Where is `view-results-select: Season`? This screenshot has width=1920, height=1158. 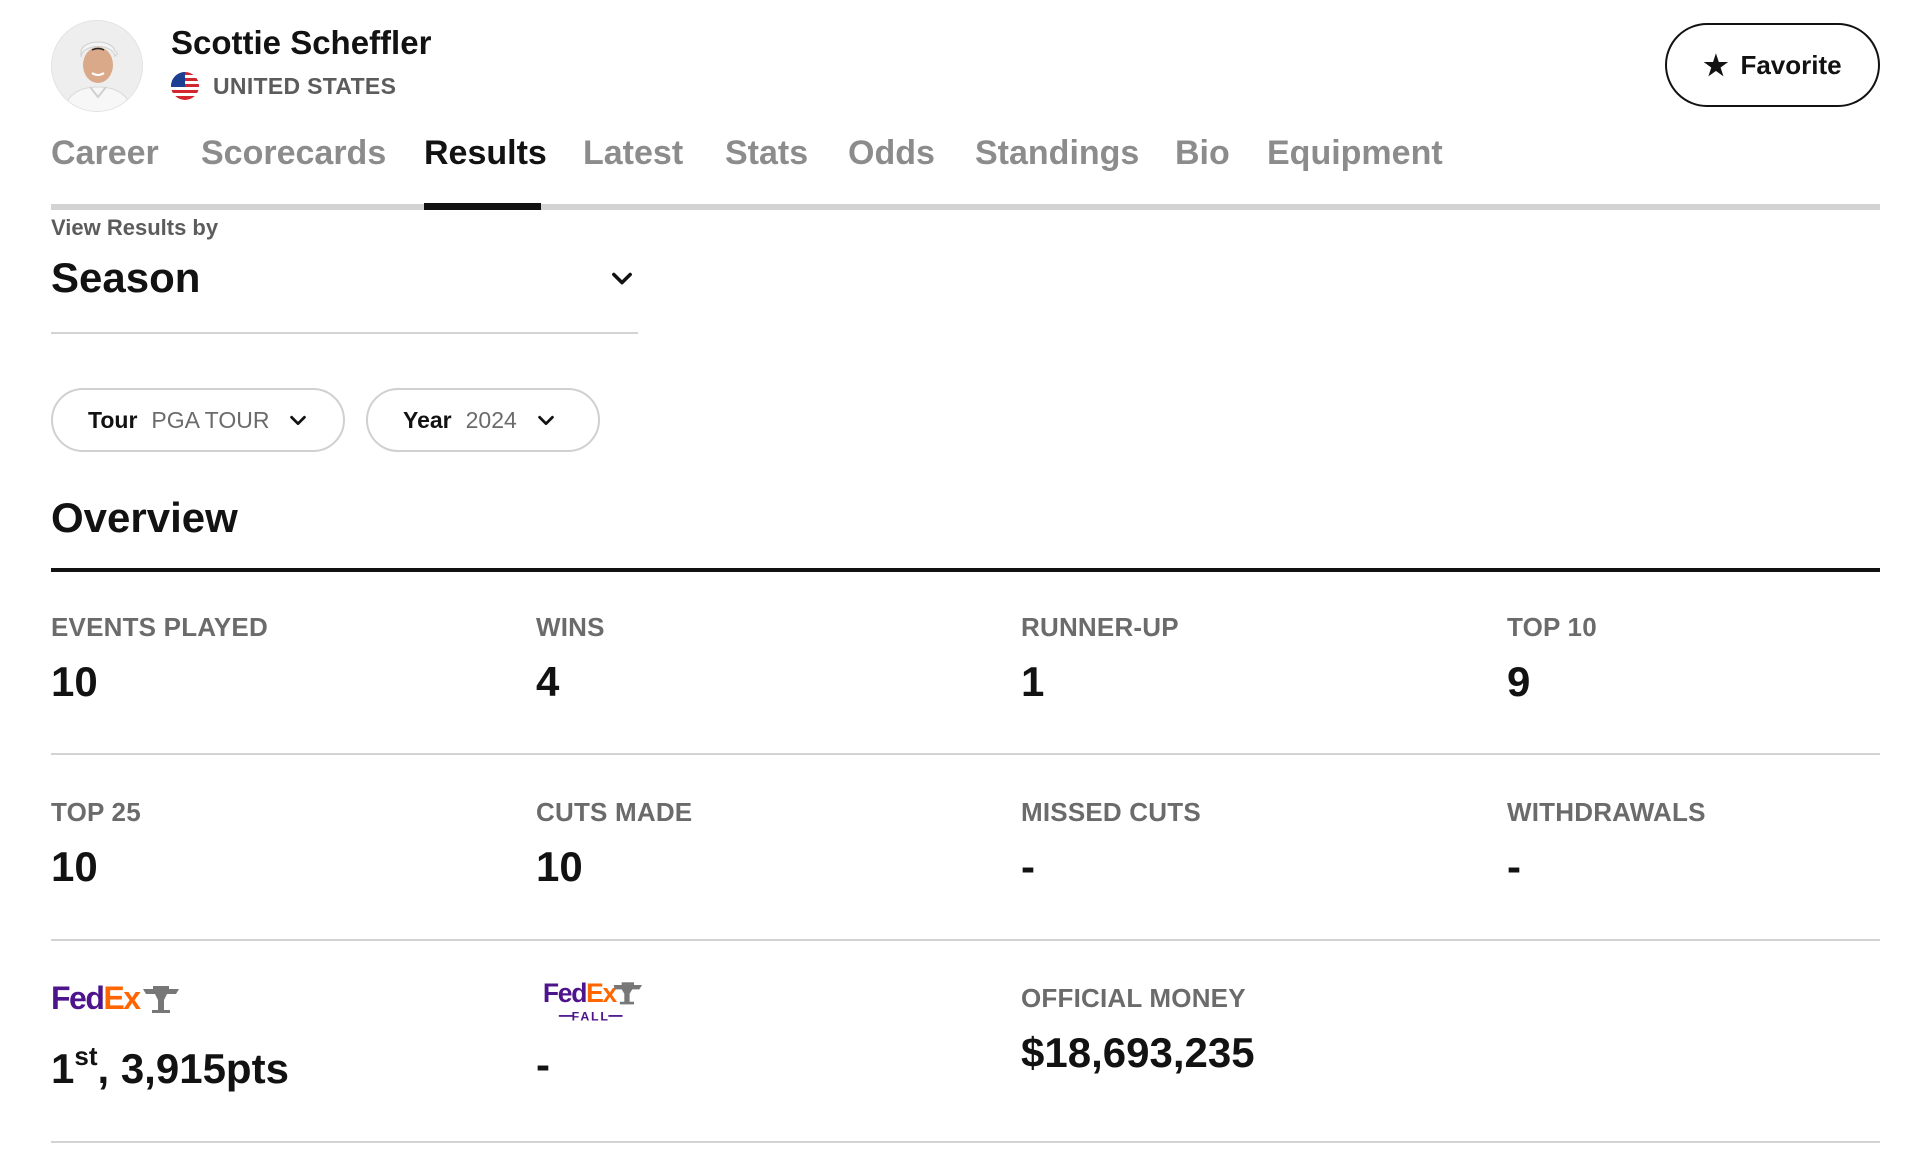 view-results-select: Season is located at coordinates (344, 291).